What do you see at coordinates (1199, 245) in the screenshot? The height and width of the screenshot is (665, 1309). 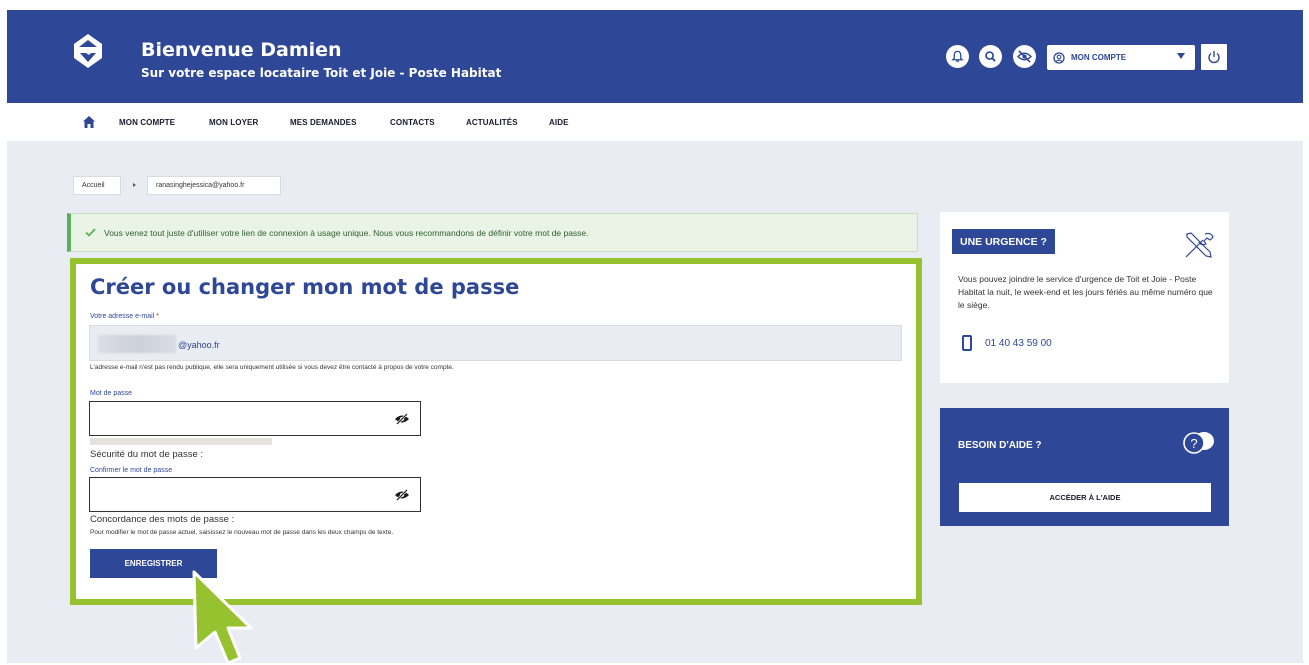 I see `tools-icon` at bounding box center [1199, 245].